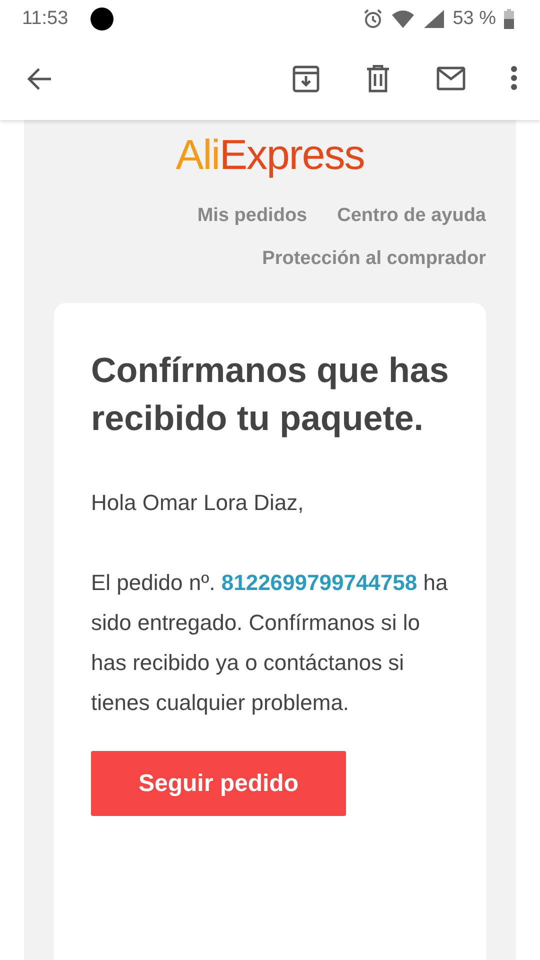  I want to click on battery-percentage: 53 %, so click(474, 18).